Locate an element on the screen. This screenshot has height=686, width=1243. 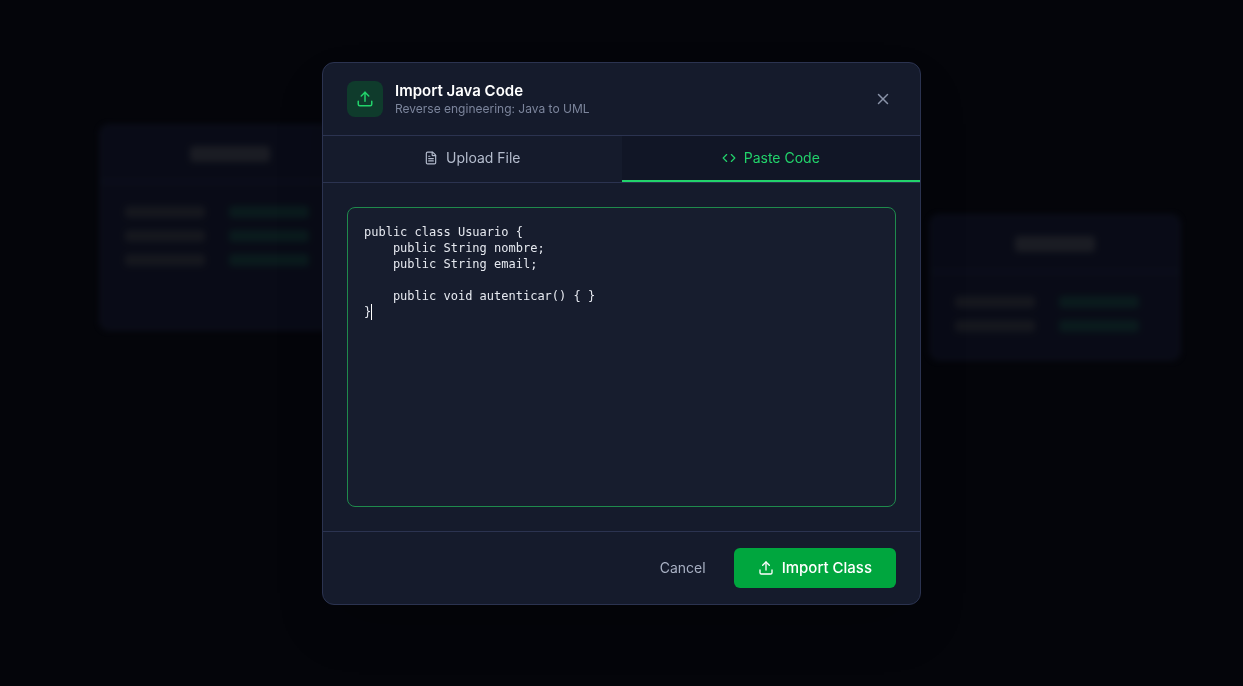
document-icon is located at coordinates (431, 158).